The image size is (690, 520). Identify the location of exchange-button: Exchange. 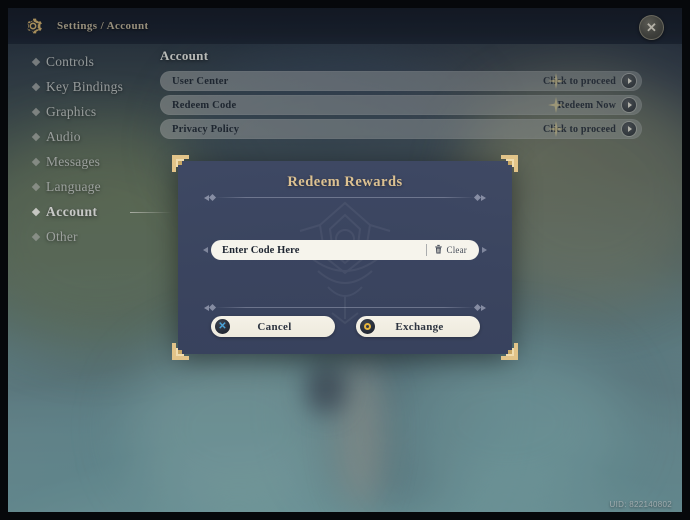
(418, 326).